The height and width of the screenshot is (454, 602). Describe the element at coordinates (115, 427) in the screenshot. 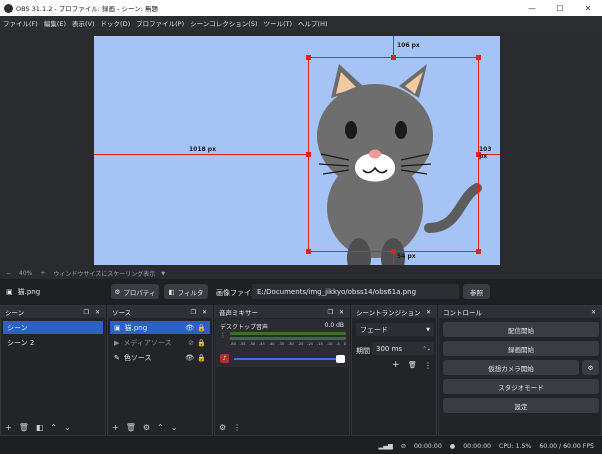

I see `add-source-icon: +` at that location.